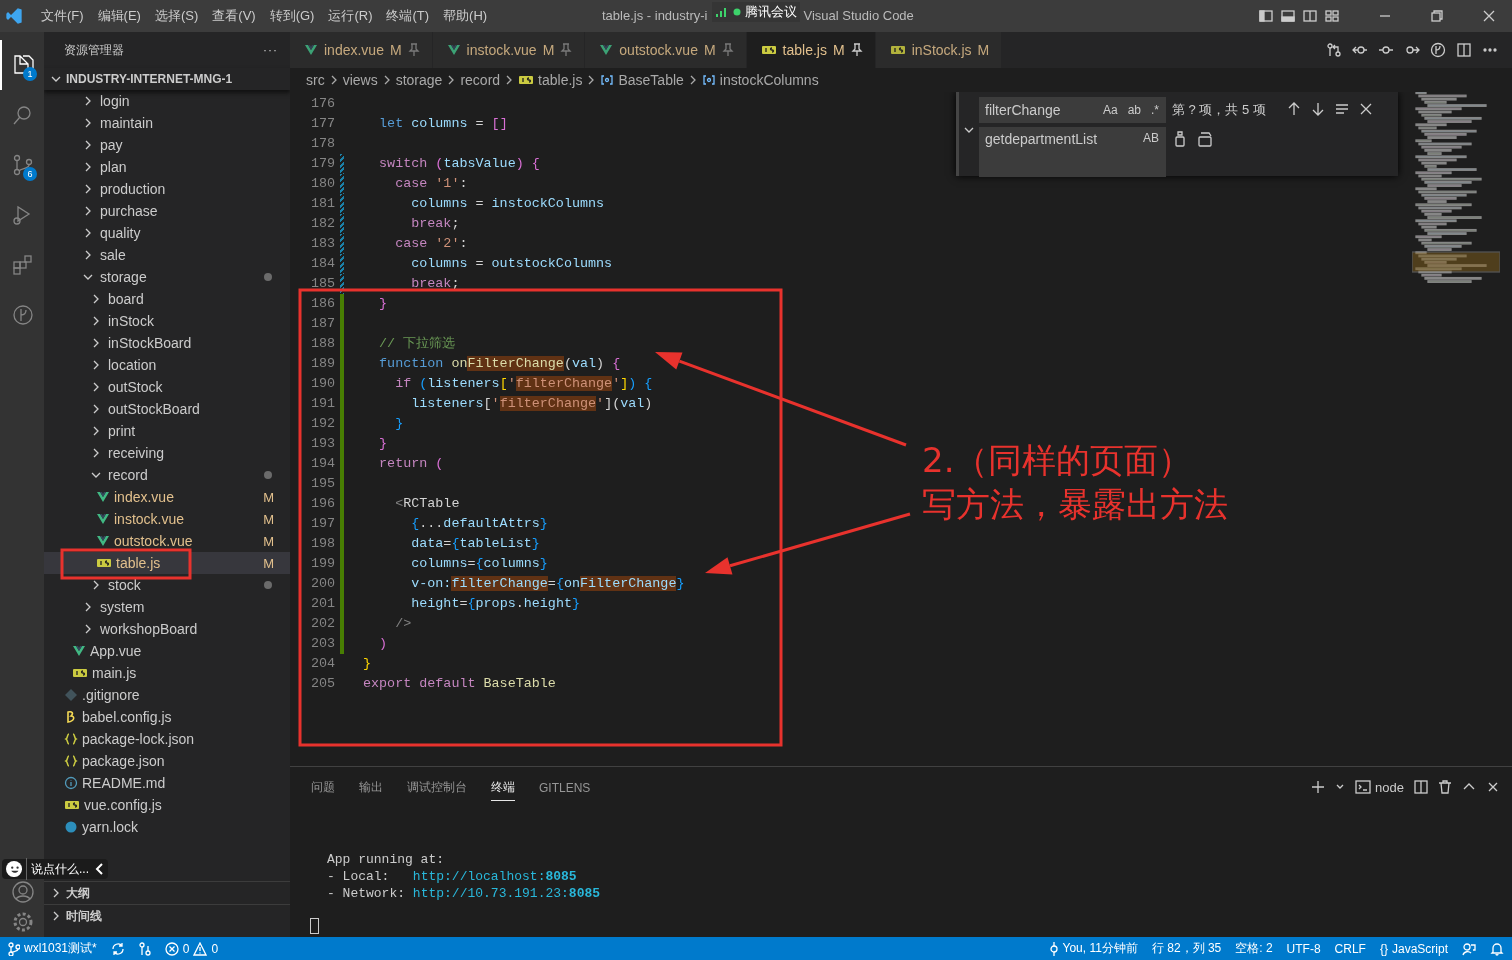 The width and height of the screenshot is (1512, 960). I want to click on editor-tab: instock.vue M, so click(509, 50).